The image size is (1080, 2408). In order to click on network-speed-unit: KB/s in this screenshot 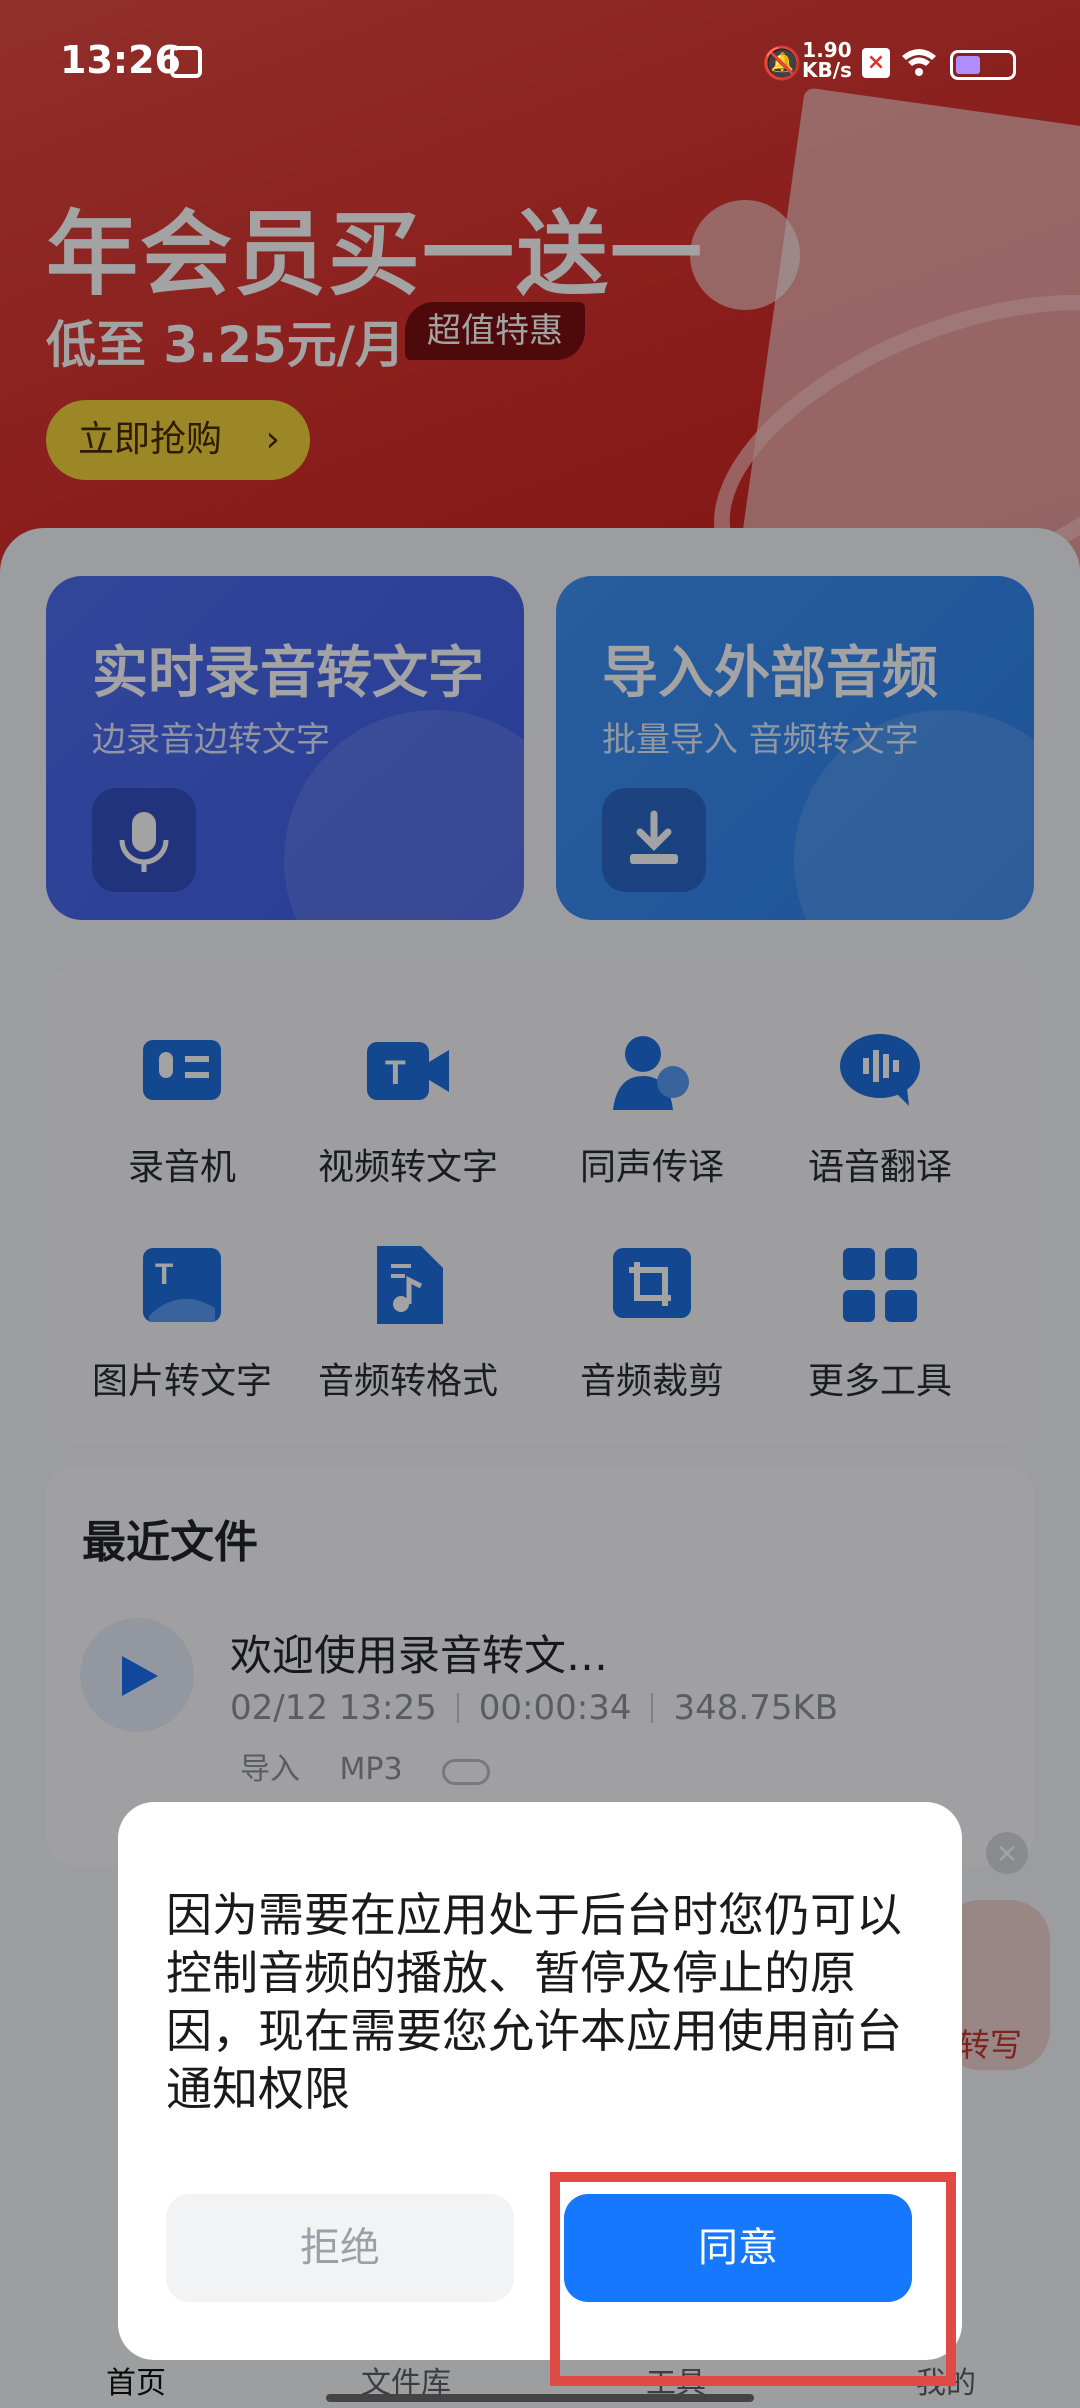, I will do `click(827, 70)`.